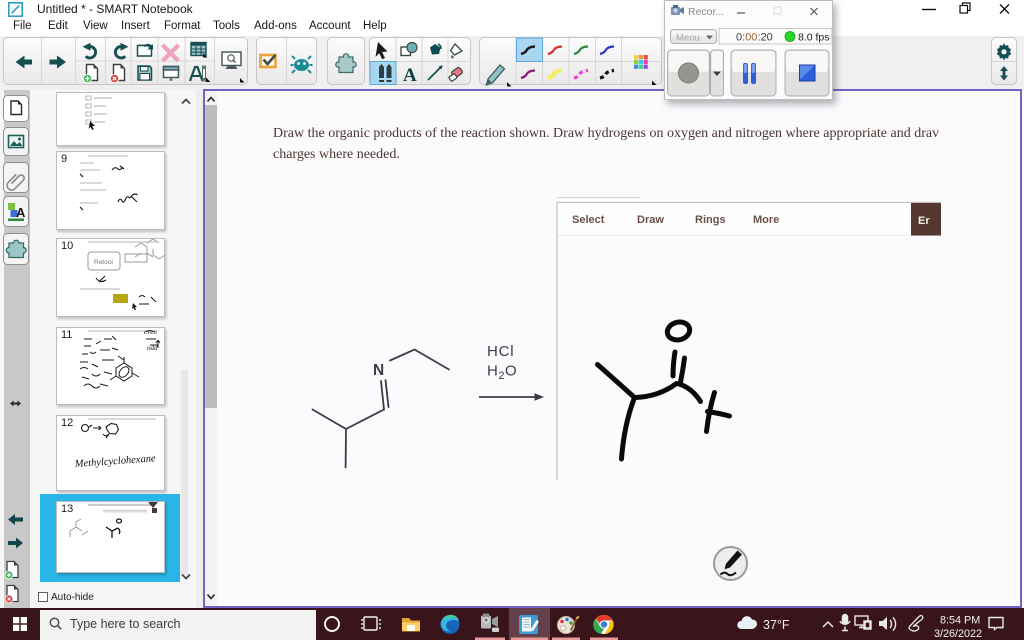 Image resolution: width=1024 pixels, height=640 pixels. Describe the element at coordinates (150, 332) in the screenshot. I see `svg-text: even` at that location.